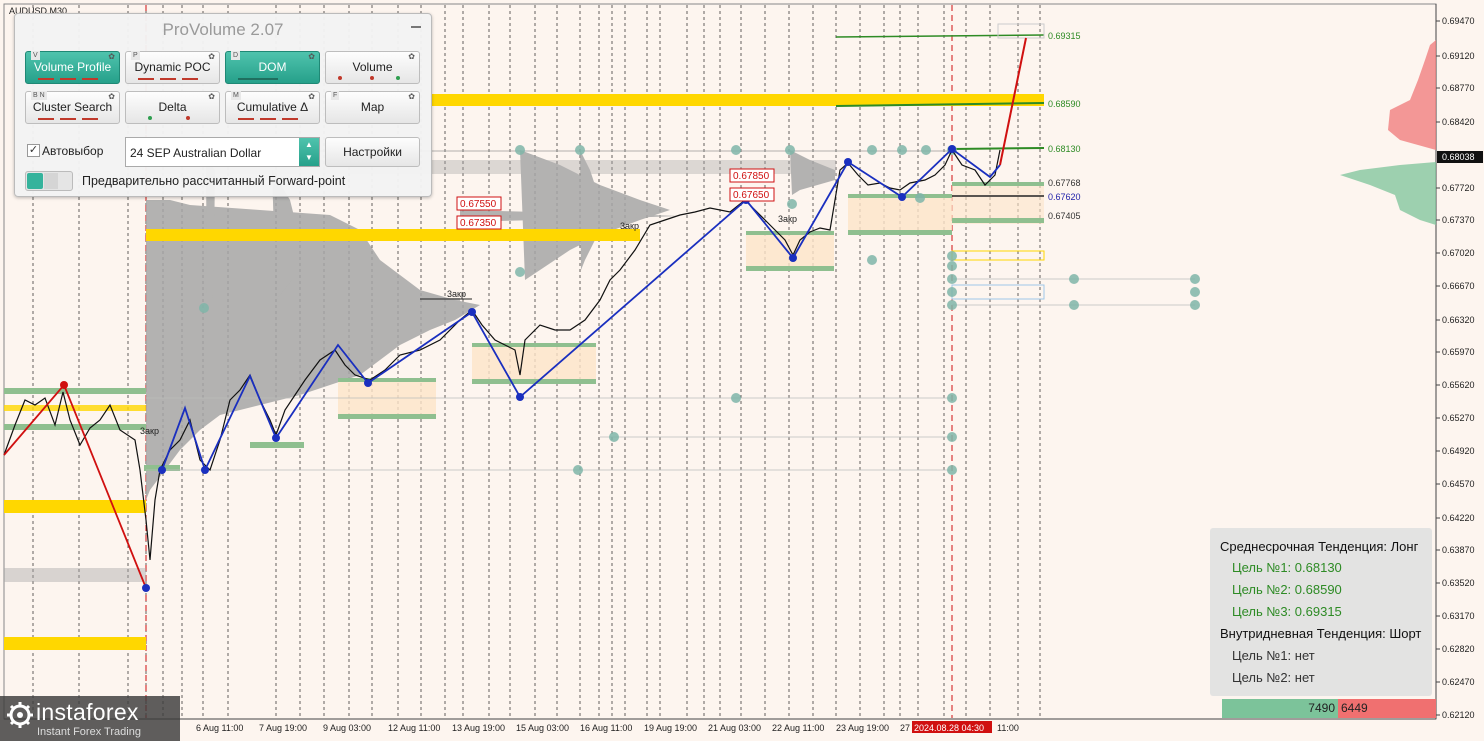 The image size is (1484, 741). What do you see at coordinates (606, 728) in the screenshot?
I see `time-tick-label: 16 Aug 11:00` at bounding box center [606, 728].